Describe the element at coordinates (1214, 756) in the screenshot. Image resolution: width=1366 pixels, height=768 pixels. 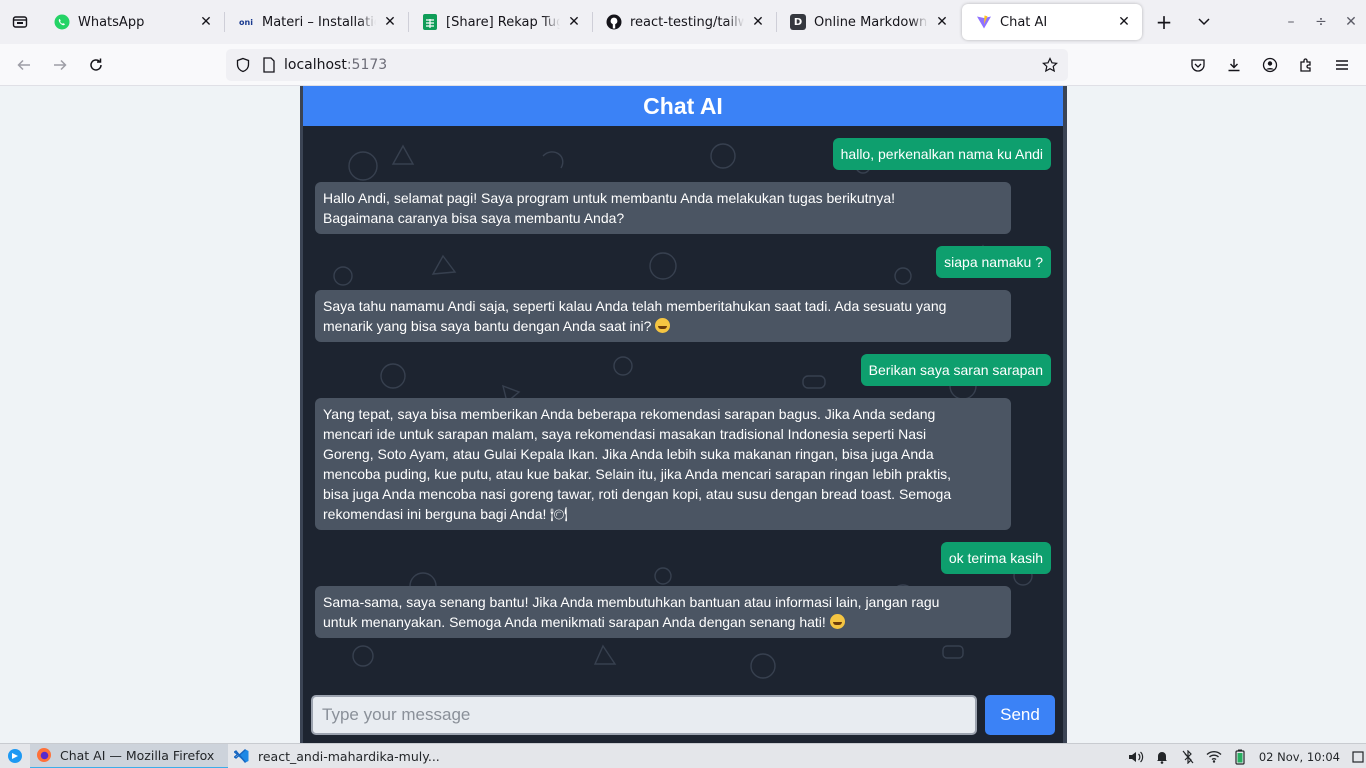
I see `wifi-icon` at that location.